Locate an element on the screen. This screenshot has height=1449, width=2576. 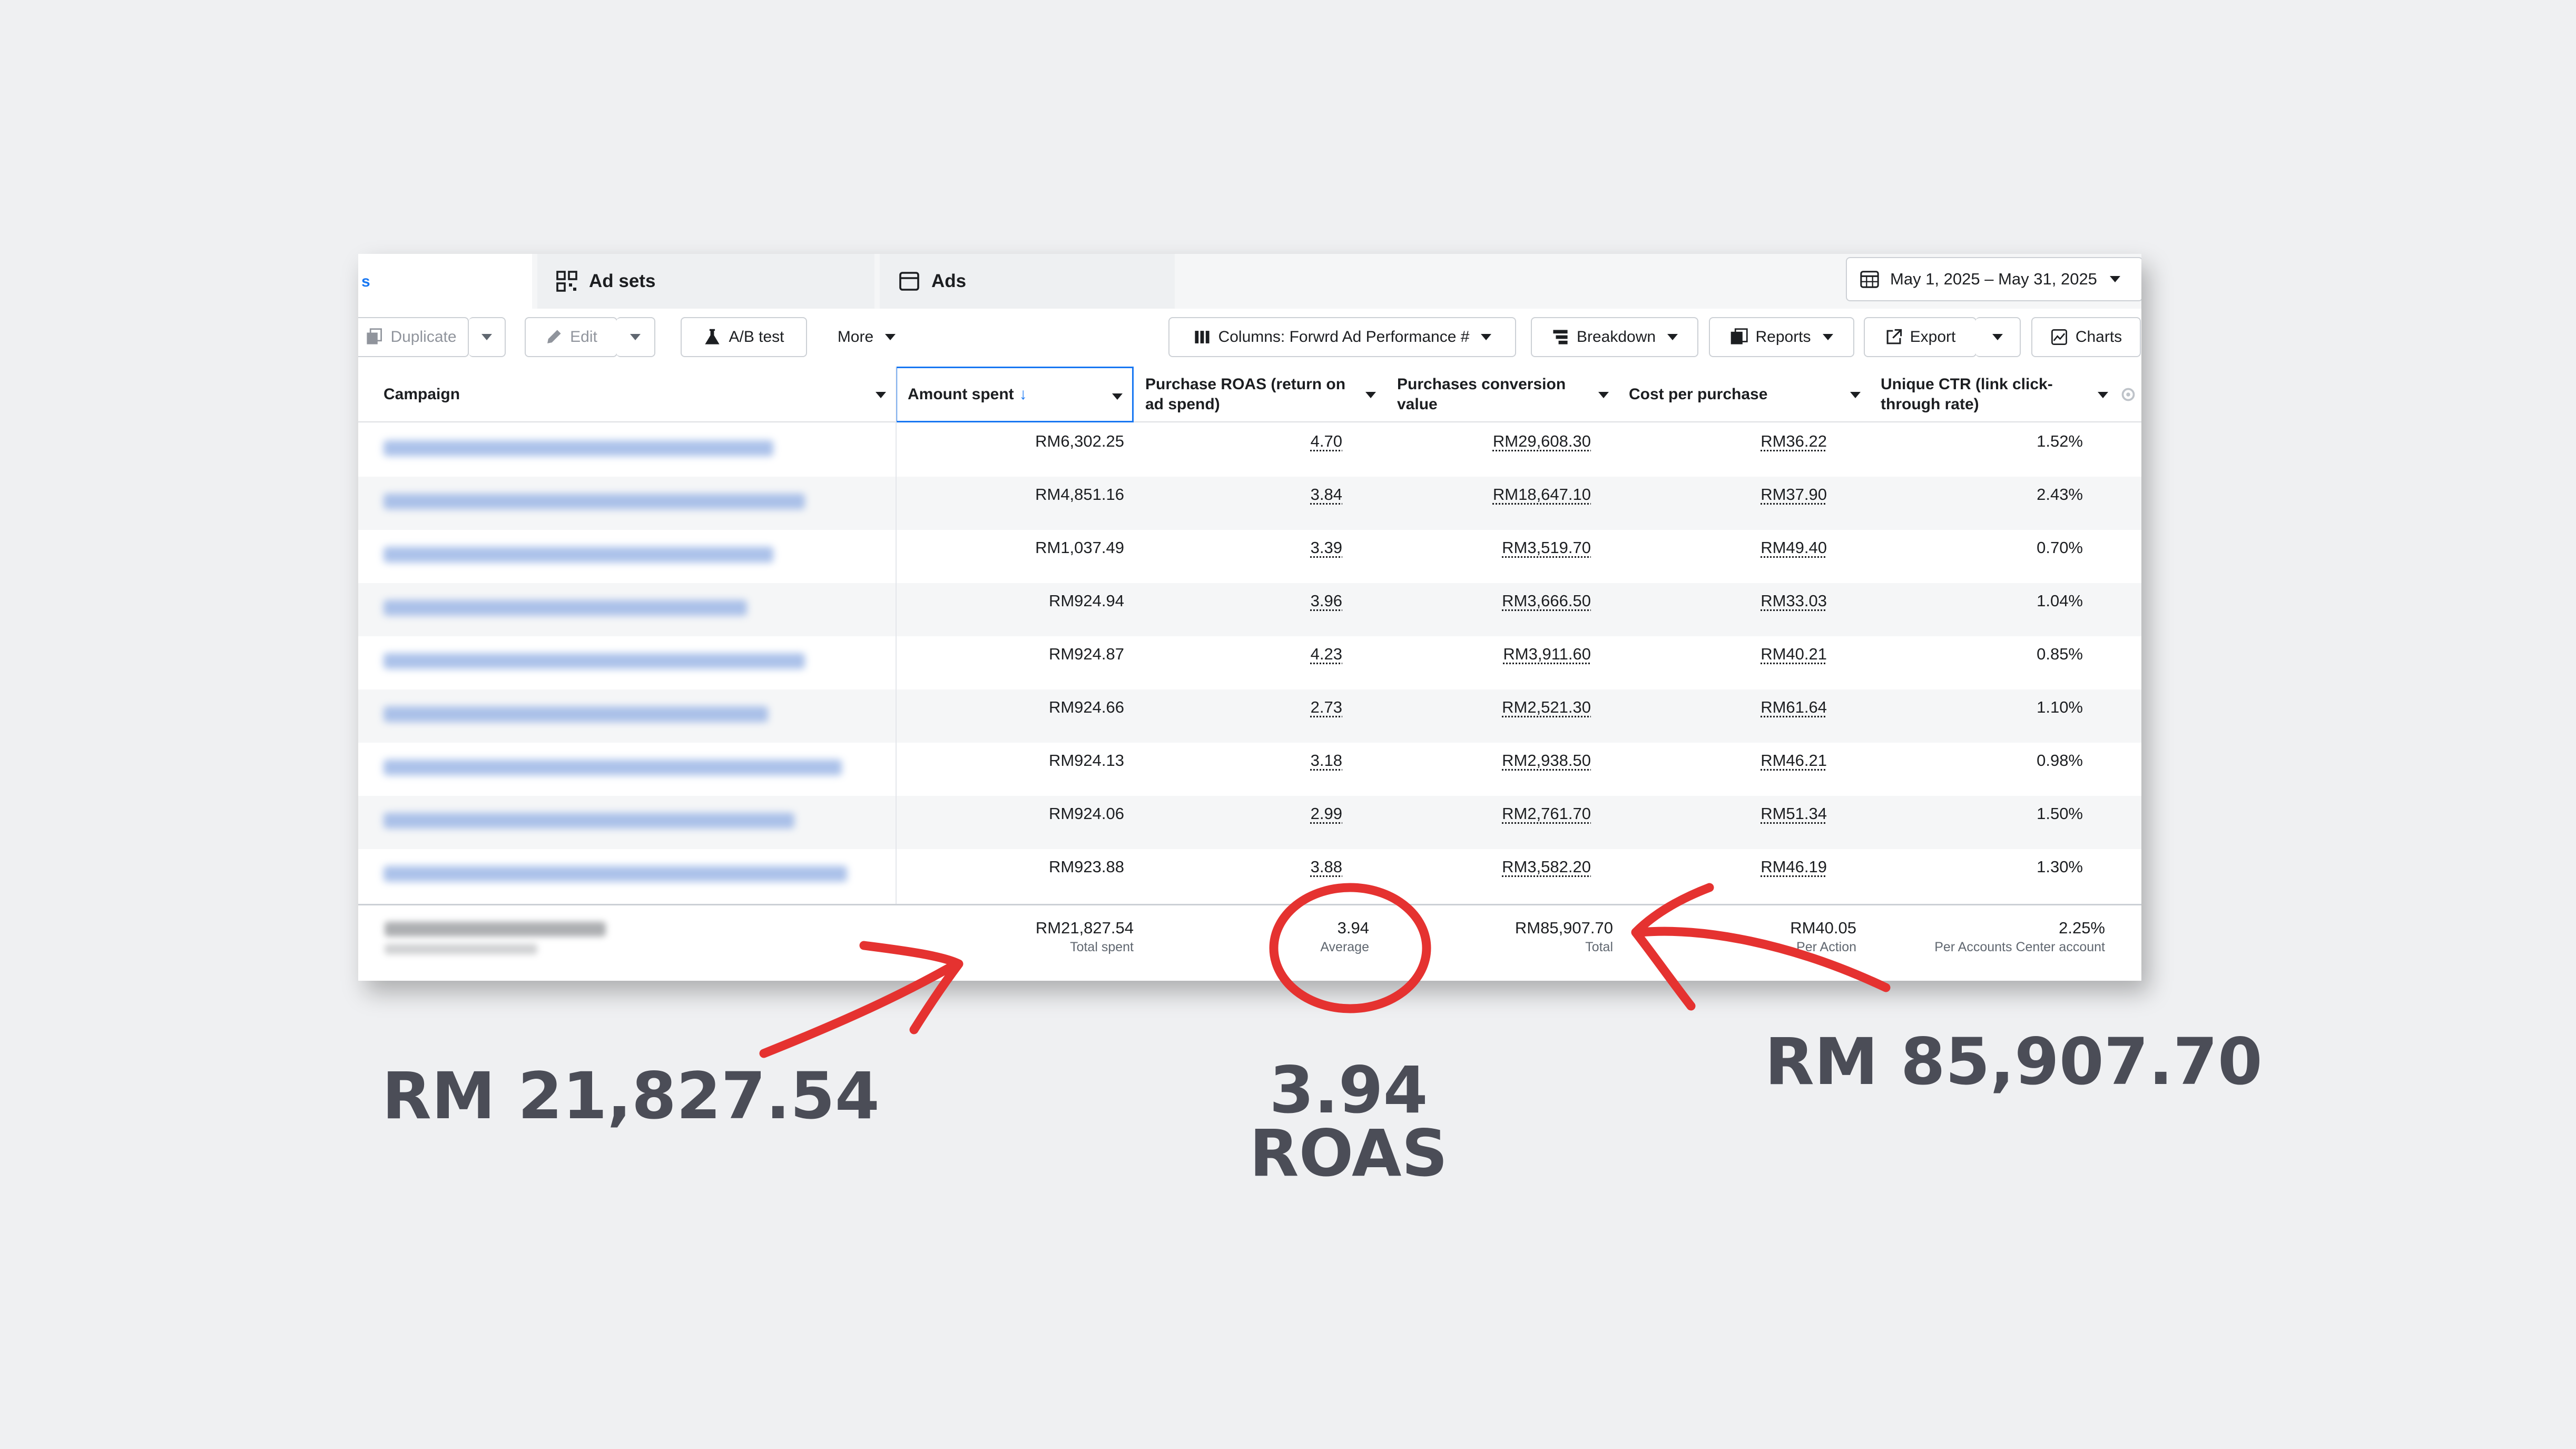
annotation-roas-value: 3.94 is located at coordinates (1348, 1090).